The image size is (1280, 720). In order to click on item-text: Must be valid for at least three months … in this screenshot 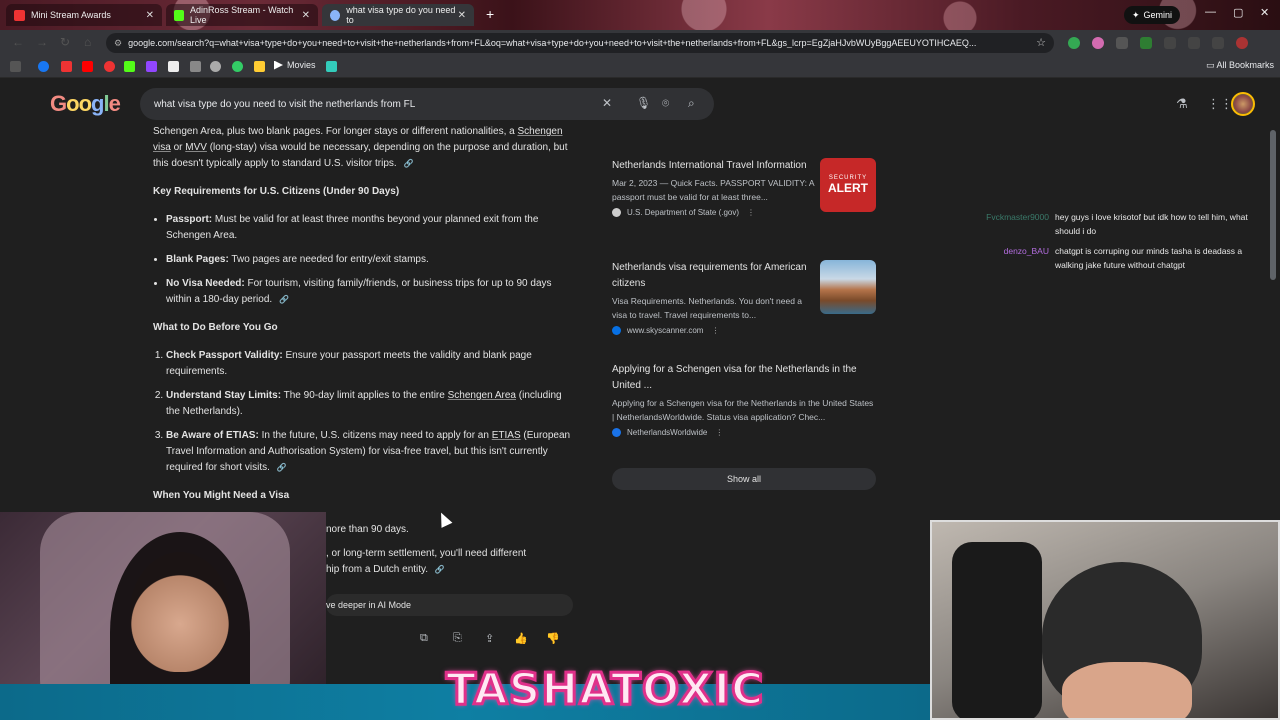, I will do `click(352, 227)`.